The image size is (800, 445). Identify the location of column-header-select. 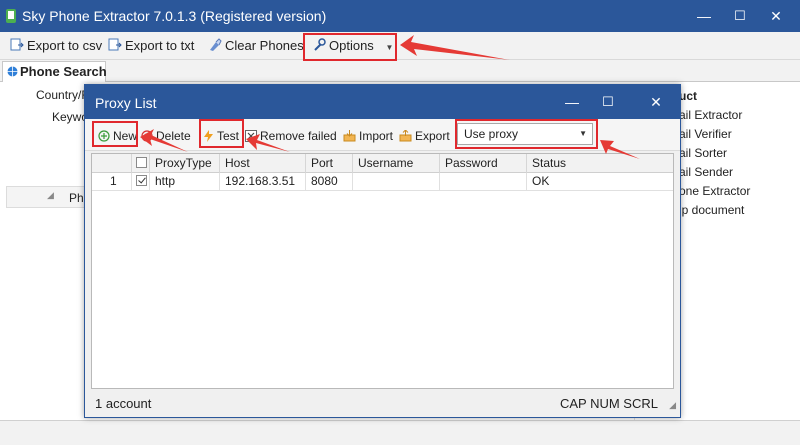
(141, 163).